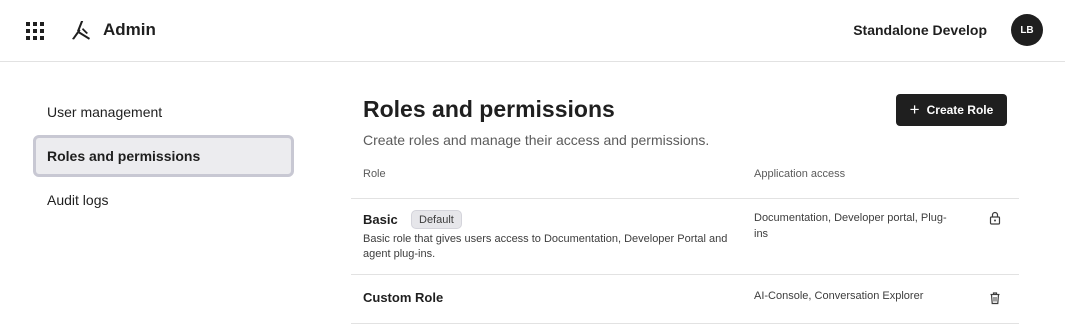  I want to click on user-avatar: LB, so click(1027, 30).